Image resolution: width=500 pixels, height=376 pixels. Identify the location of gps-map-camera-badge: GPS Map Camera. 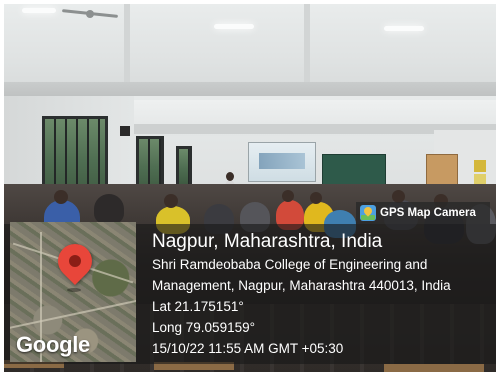
(423, 213).